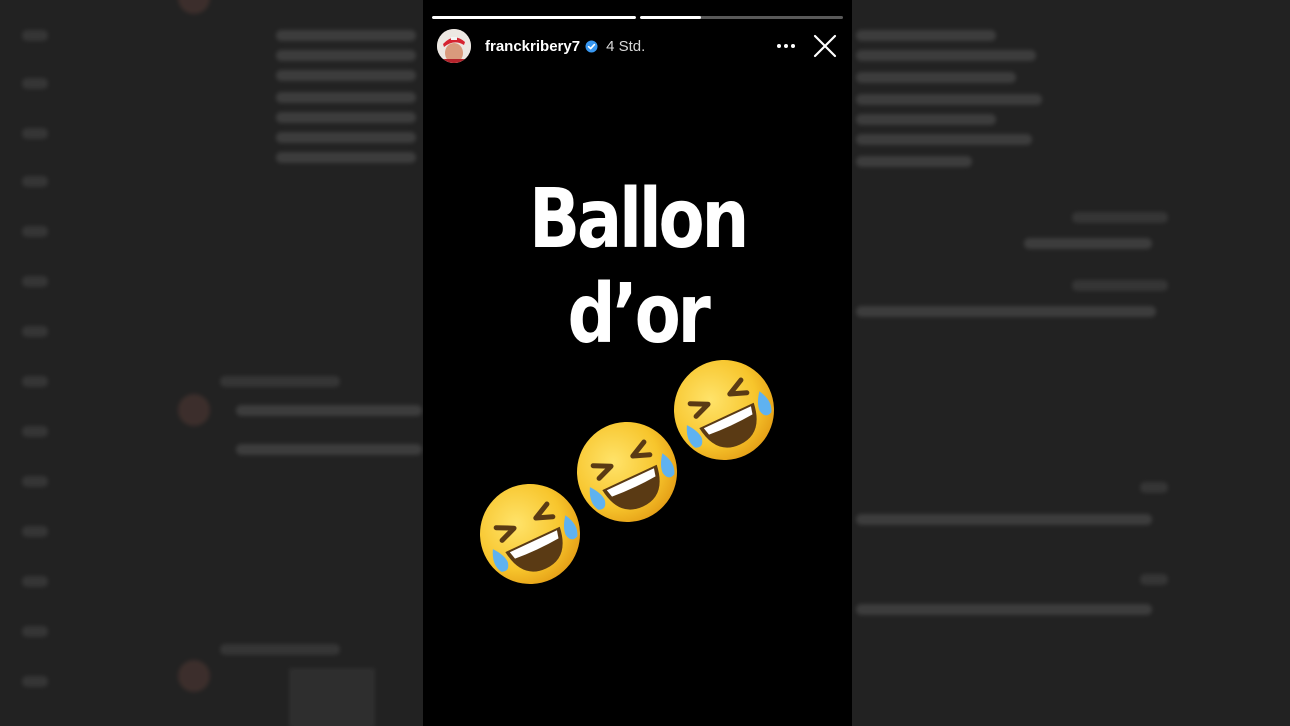  What do you see at coordinates (532, 46) in the screenshot?
I see `username: franckribery7` at bounding box center [532, 46].